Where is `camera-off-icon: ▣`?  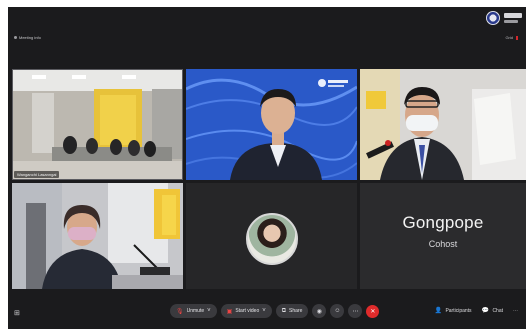 camera-off-icon: ▣ is located at coordinates (229, 311).